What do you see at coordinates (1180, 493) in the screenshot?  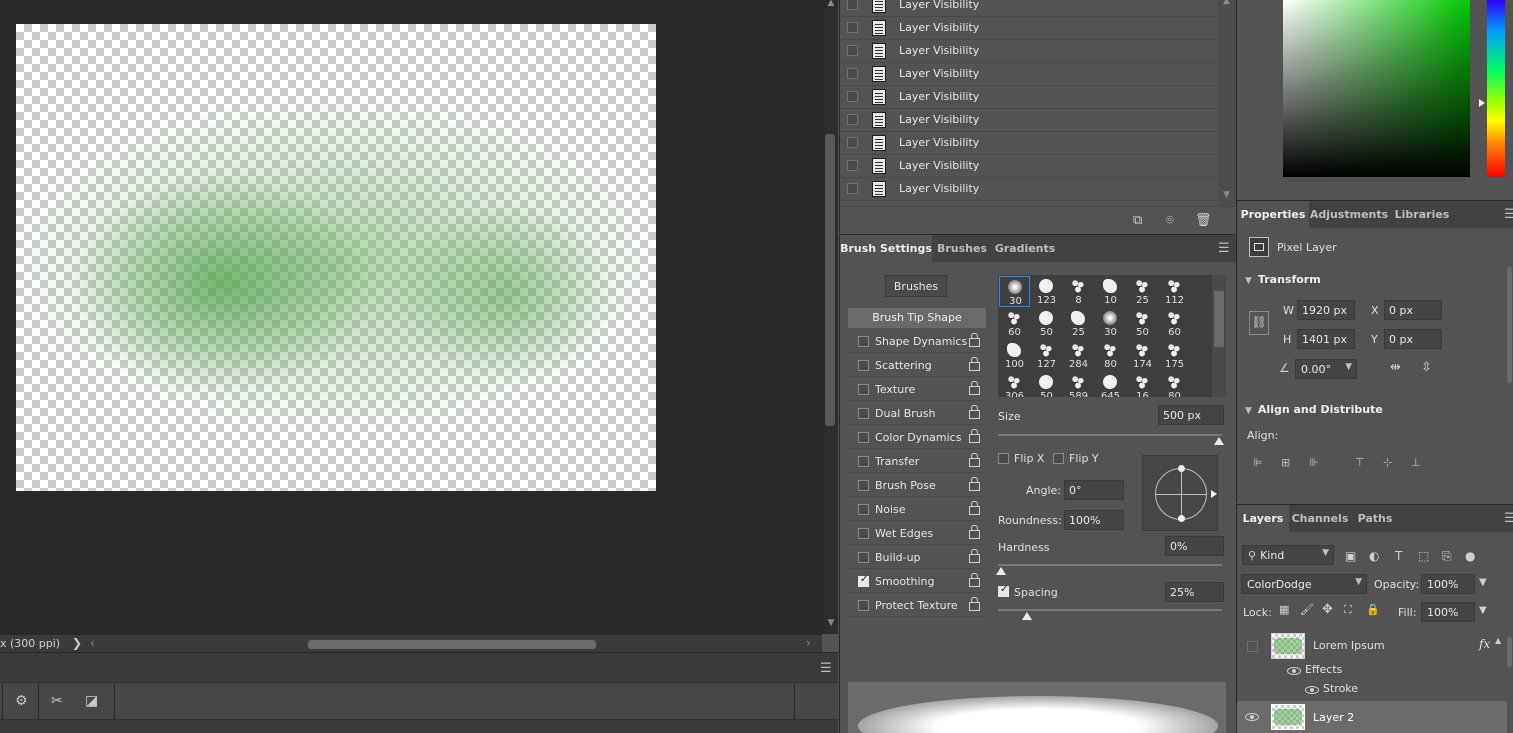 I see `brush-angle-roundness-widget` at bounding box center [1180, 493].